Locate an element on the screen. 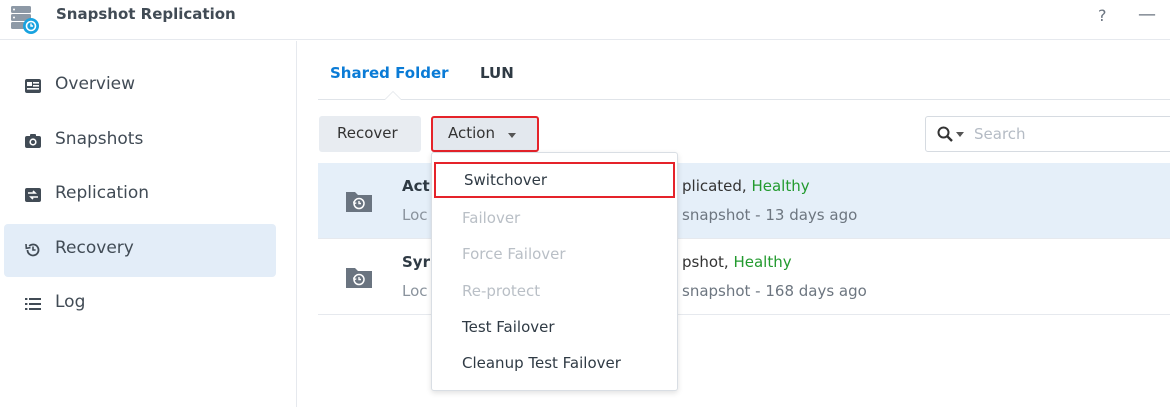 The height and width of the screenshot is (407, 1170). sidebar-item-label: Snapshots is located at coordinates (99, 139).